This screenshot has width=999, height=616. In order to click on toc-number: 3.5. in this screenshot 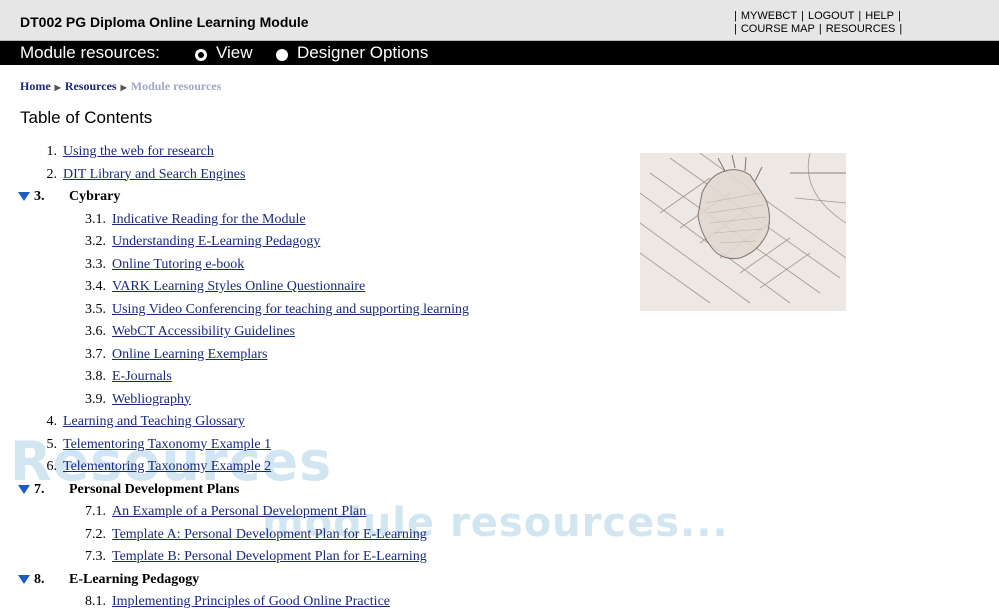, I will do `click(95, 309)`.